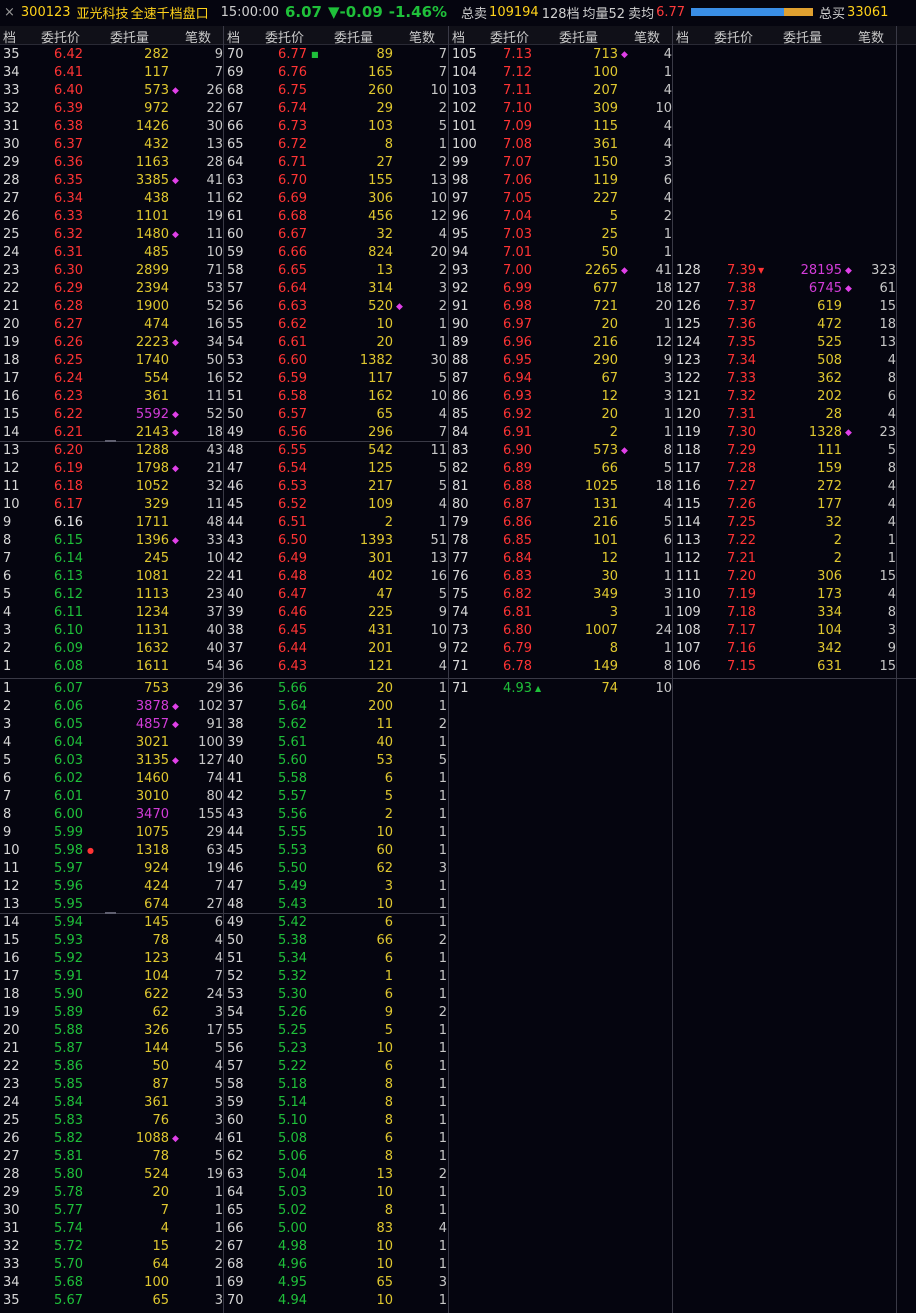  What do you see at coordinates (112, 397) in the screenshot?
I see `ask-level-row: 16 6.23 361 11` at bounding box center [112, 397].